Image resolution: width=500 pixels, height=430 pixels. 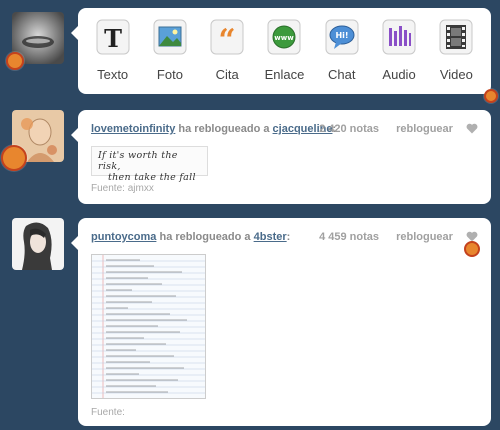 I want to click on photo-icon, so click(x=170, y=37).